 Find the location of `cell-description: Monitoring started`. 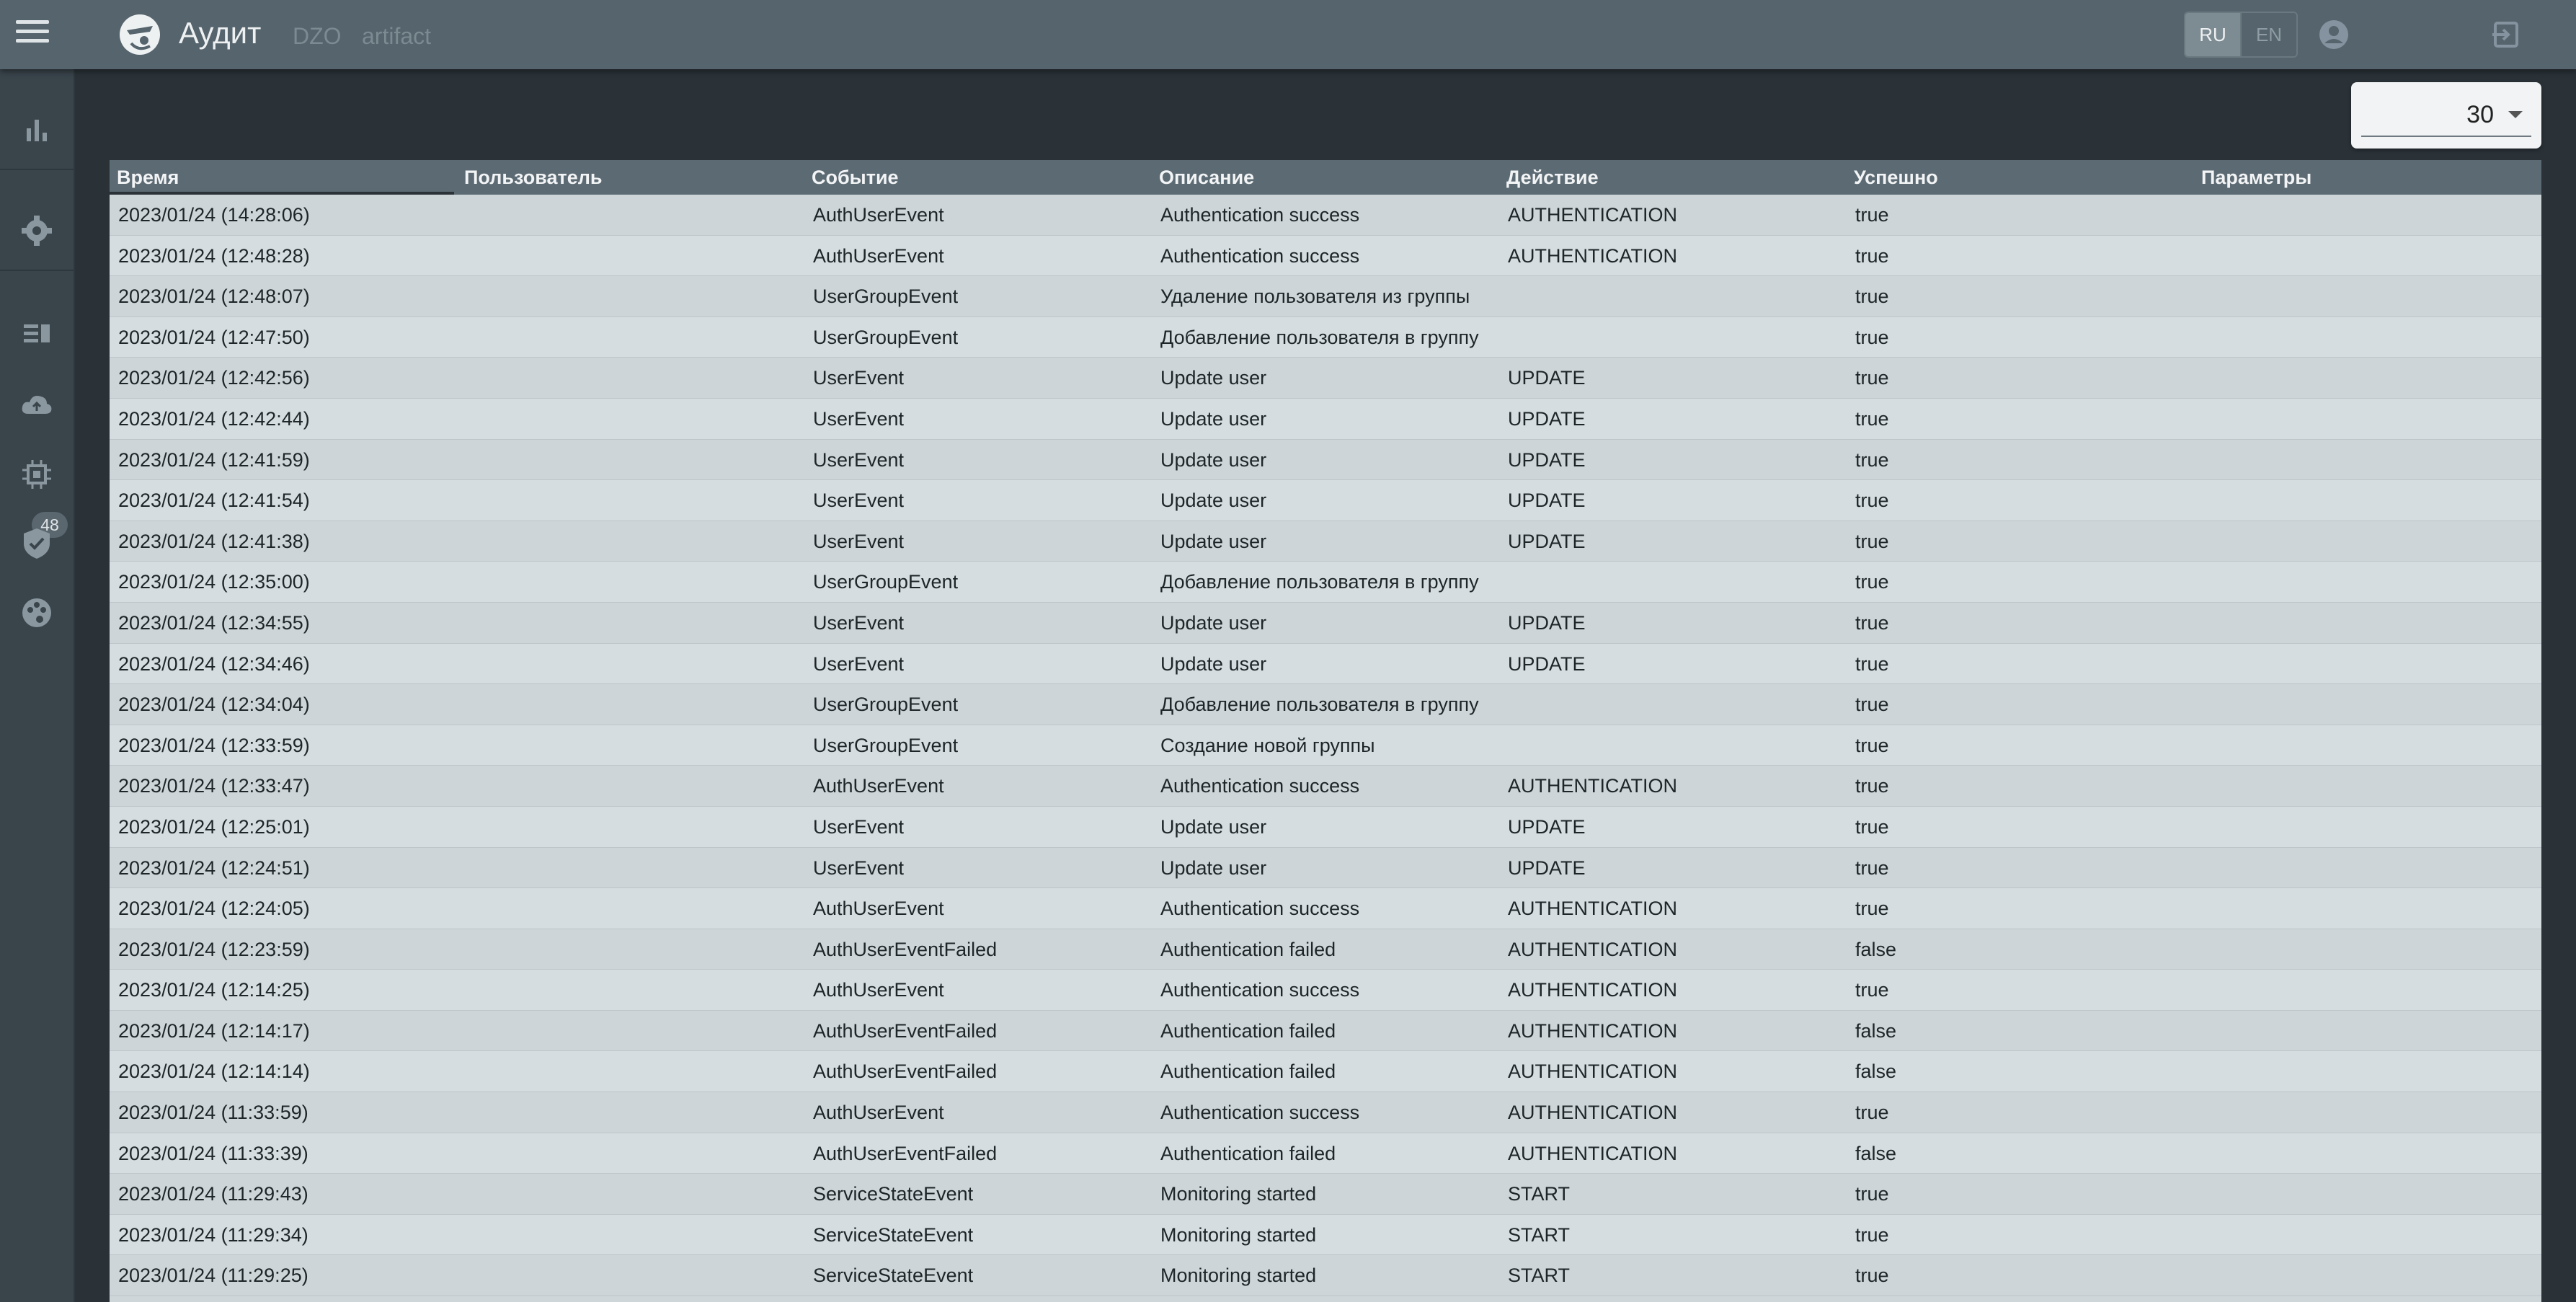

cell-description: Monitoring started is located at coordinates (1238, 1234).